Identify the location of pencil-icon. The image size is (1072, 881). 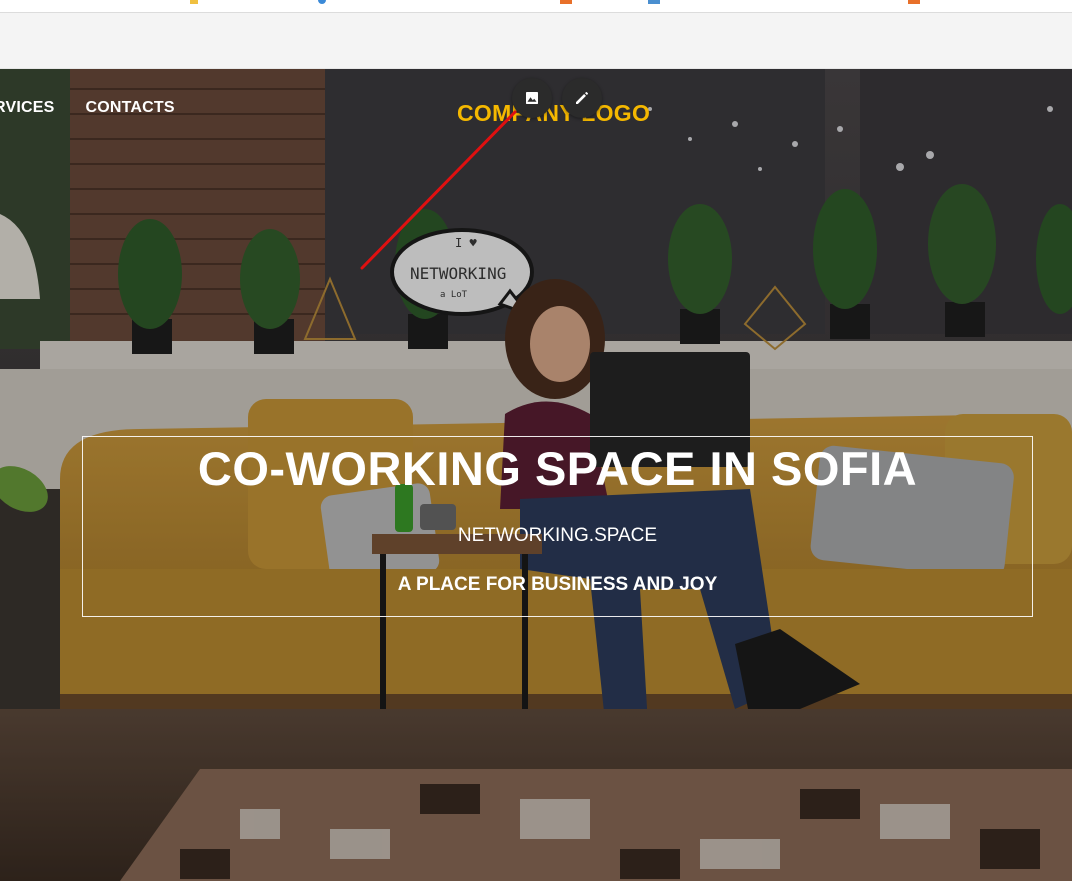
(582, 98).